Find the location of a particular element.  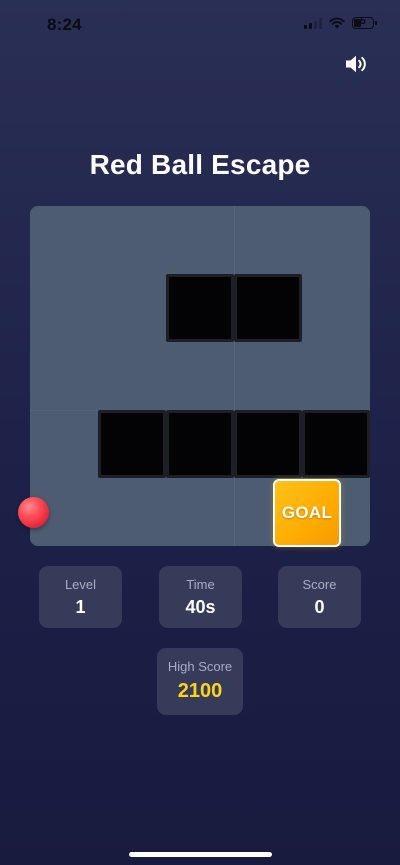

battery-icon: 5 is located at coordinates (364, 22).